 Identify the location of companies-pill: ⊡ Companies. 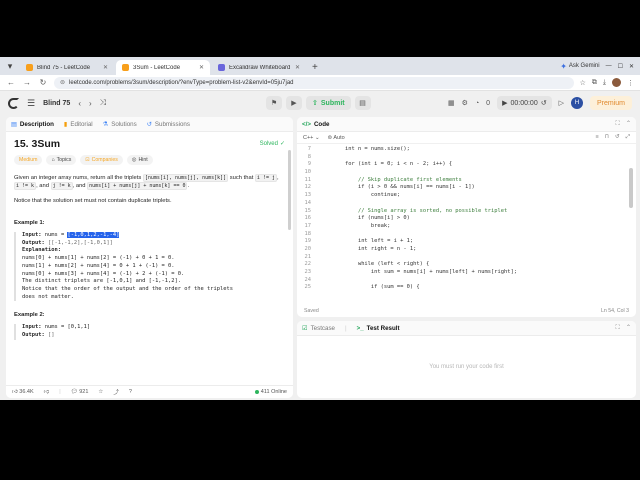
(101, 160).